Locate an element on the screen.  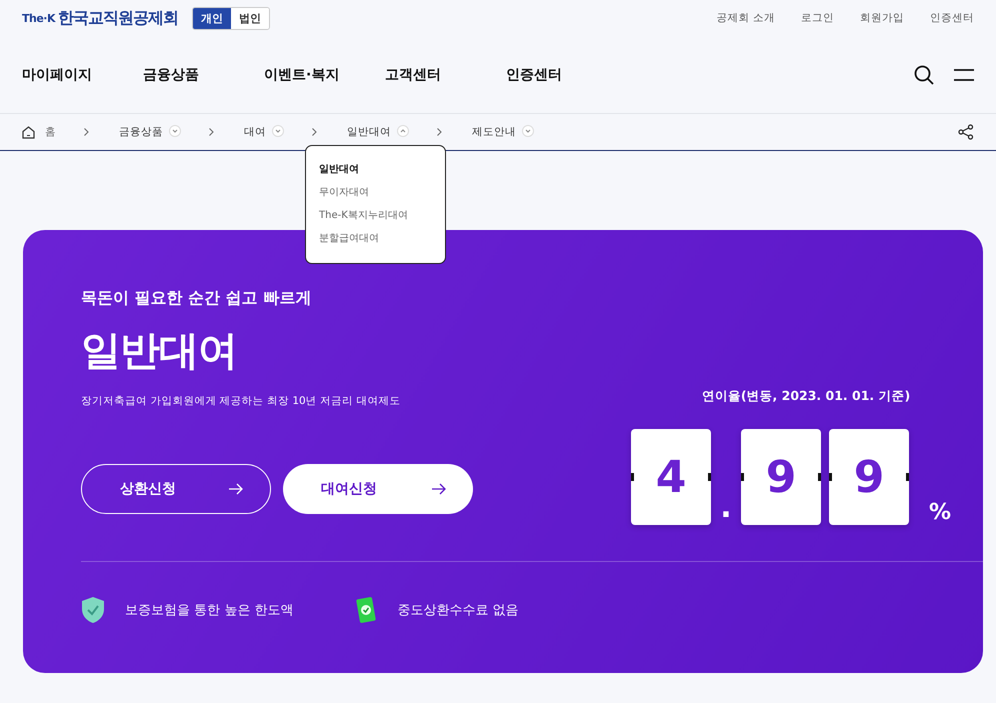
dropdown-item: The-K복지누리대여 is located at coordinates (363, 215).